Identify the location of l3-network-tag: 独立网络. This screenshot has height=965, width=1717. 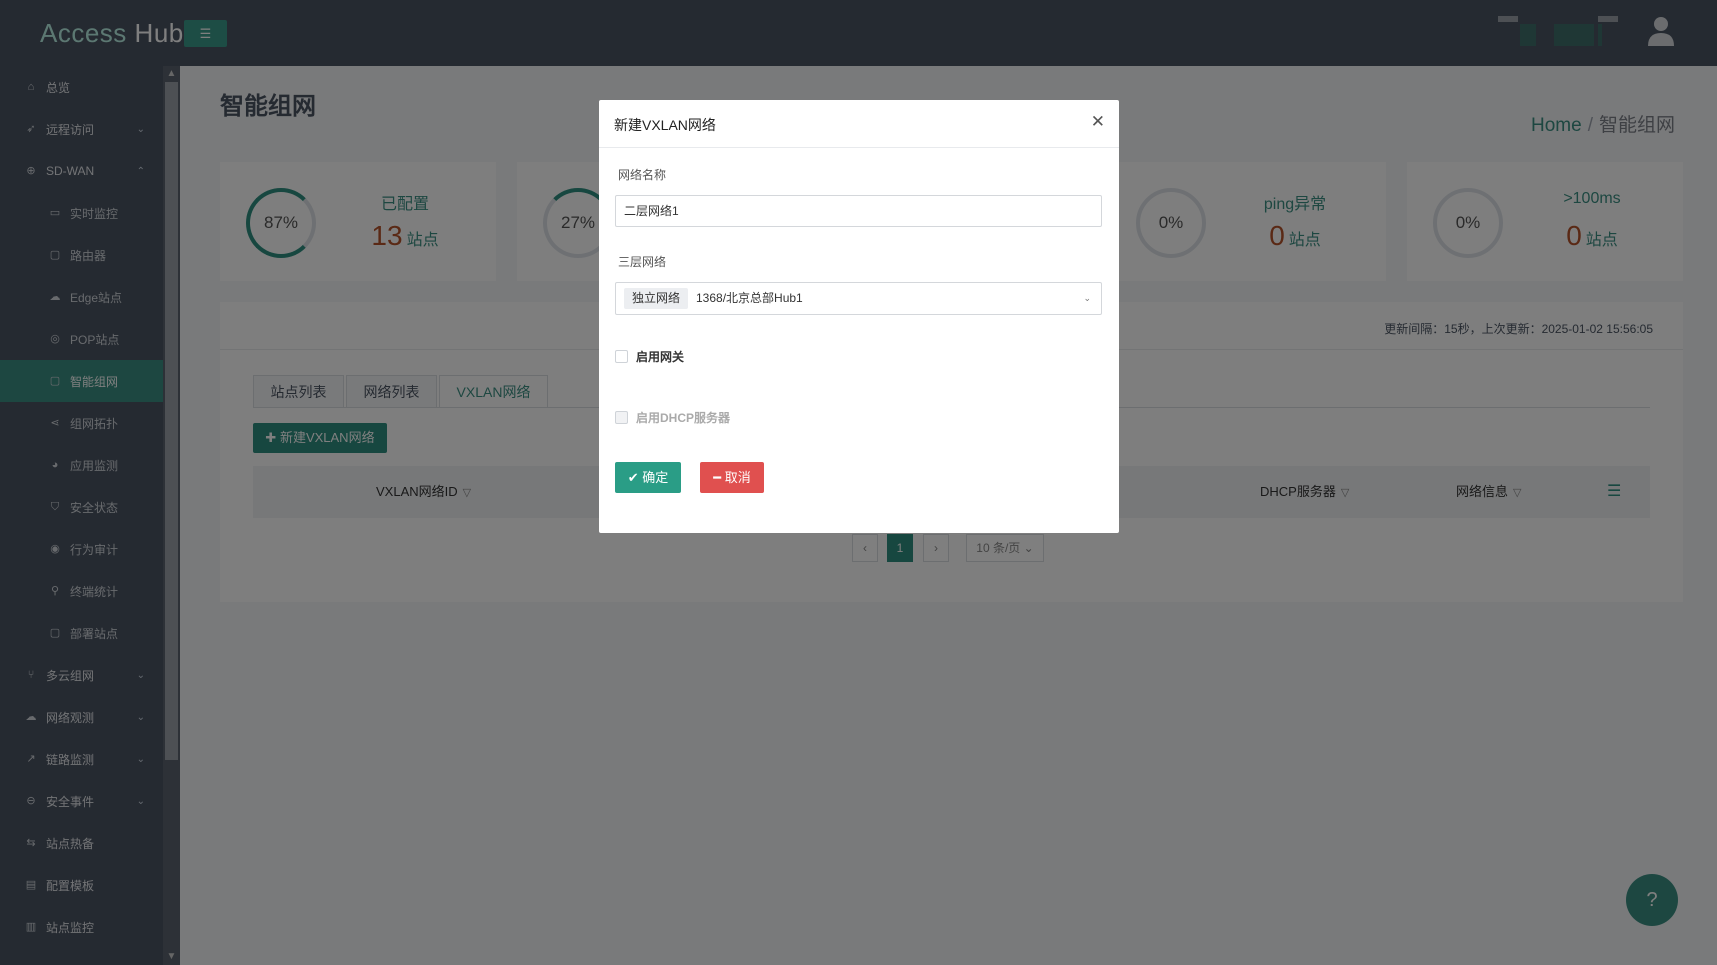
(656, 298).